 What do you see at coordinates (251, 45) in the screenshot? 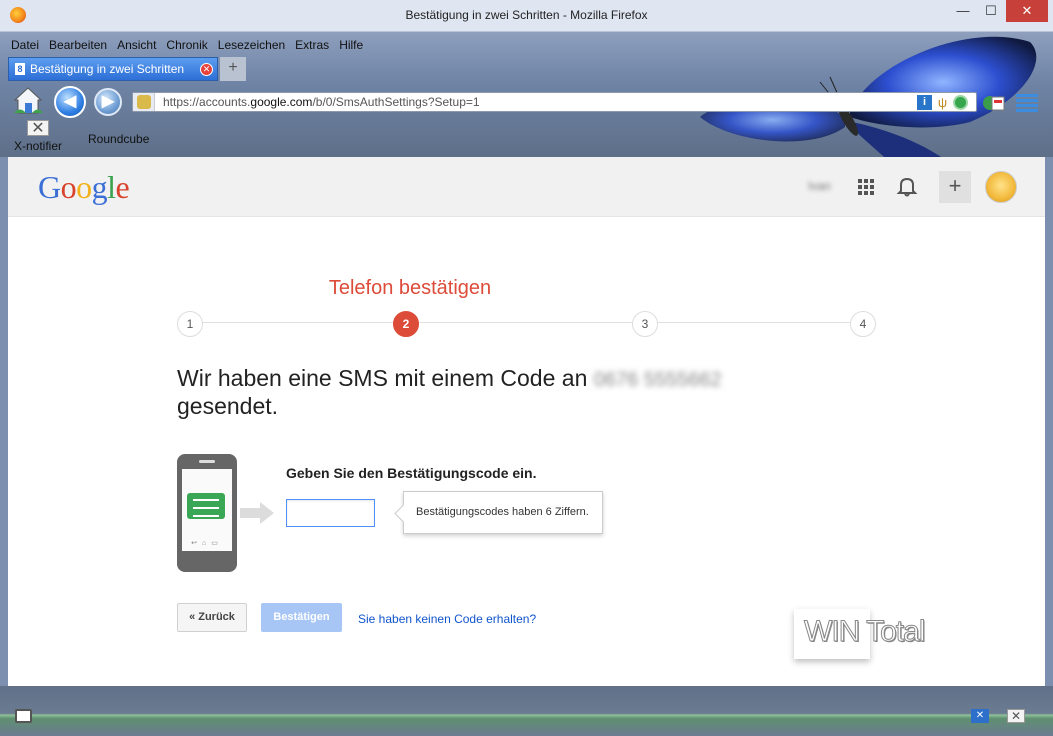
I see `menu-lesezeichen: Lesezeichen` at bounding box center [251, 45].